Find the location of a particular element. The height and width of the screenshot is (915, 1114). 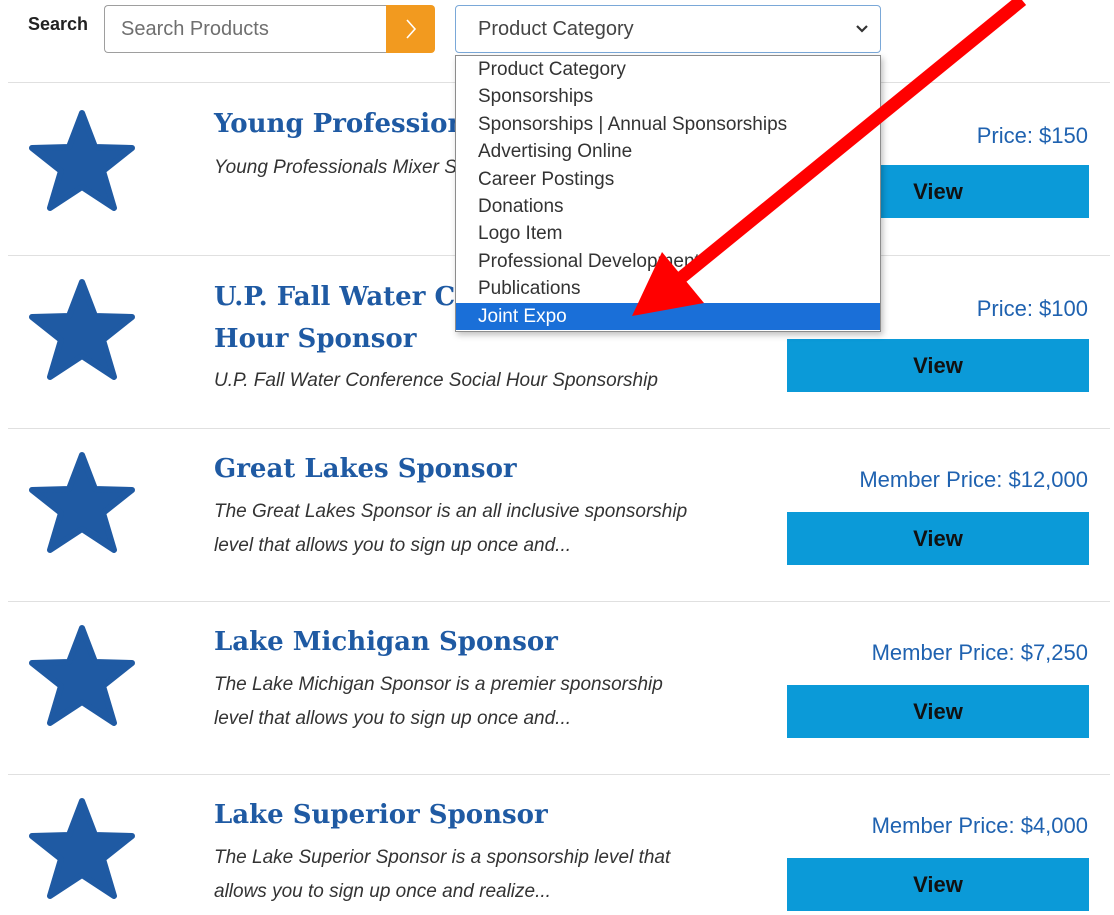

product-price: Member Price: $12,000 is located at coordinates (973, 479).